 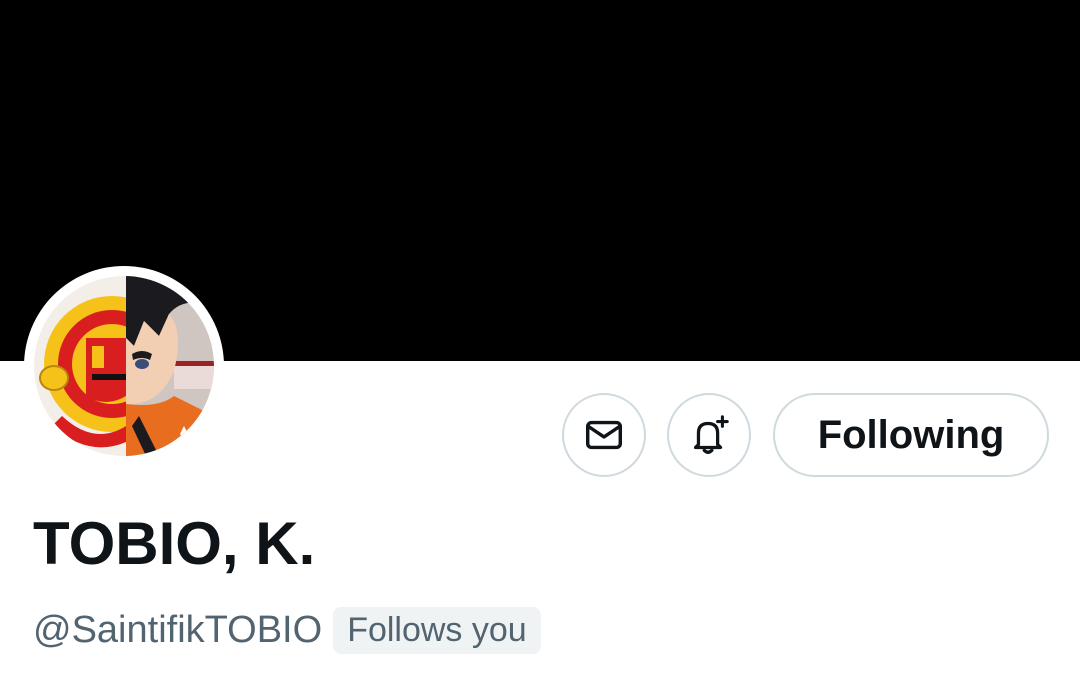 I want to click on notify-button, so click(x=709, y=435).